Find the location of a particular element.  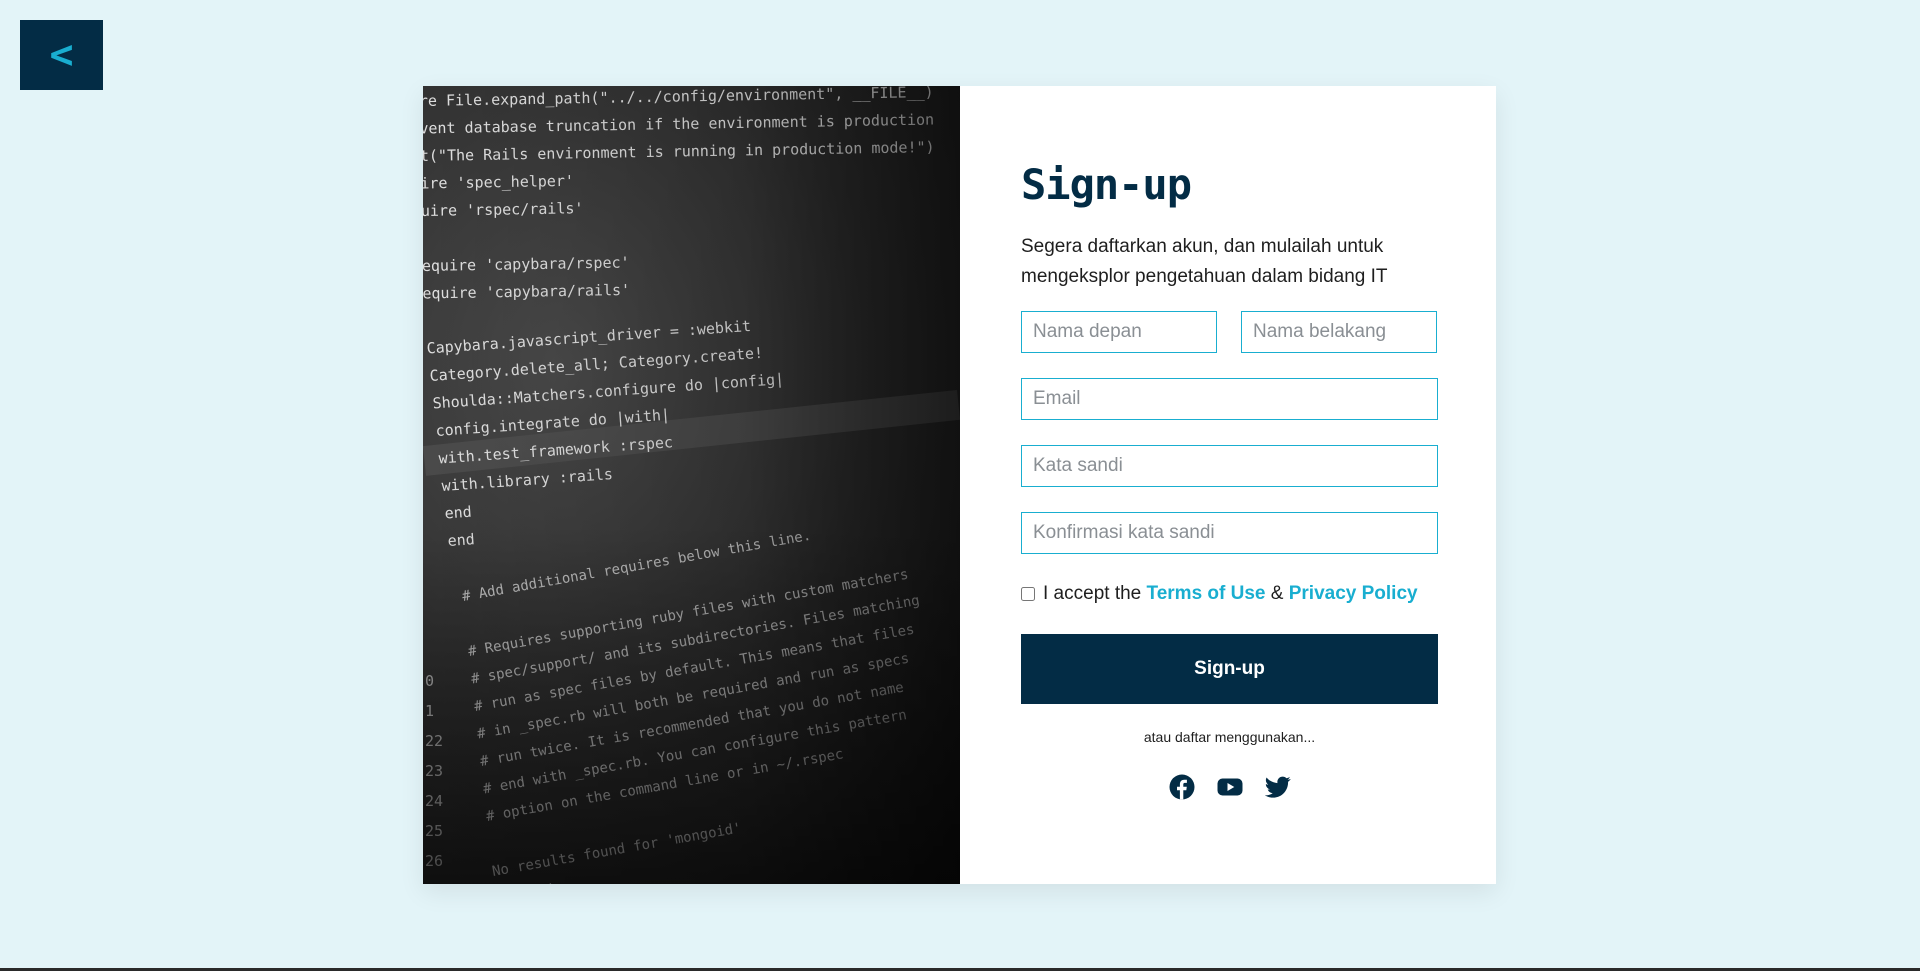

terms-of-use-link: Terms of Use is located at coordinates (1206, 594).